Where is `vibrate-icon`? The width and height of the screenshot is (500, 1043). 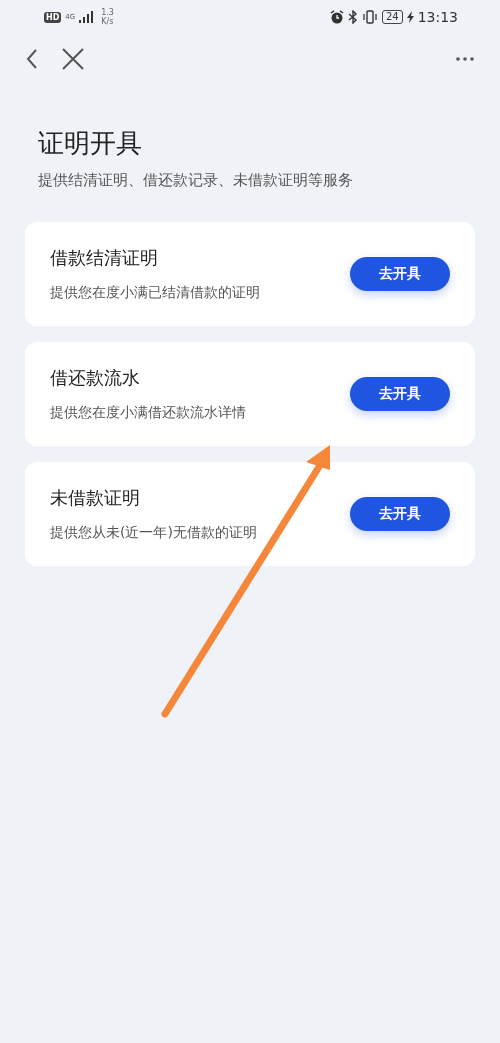 vibrate-icon is located at coordinates (369, 17).